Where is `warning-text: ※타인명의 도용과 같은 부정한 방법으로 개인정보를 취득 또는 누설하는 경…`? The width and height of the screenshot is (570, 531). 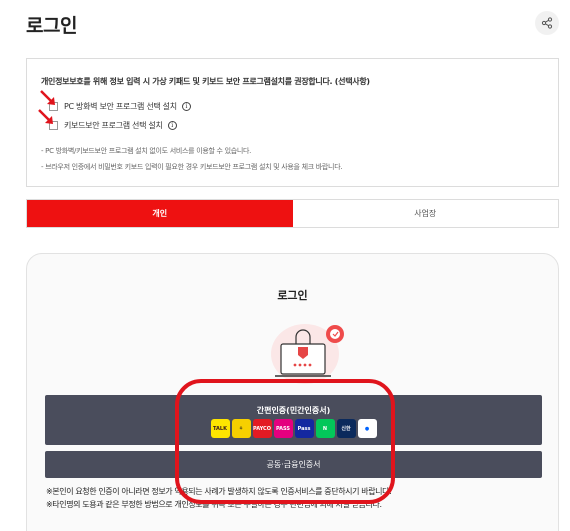 warning-text: ※타인명의 도용과 같은 부정한 방법으로 개인정보를 취득 또는 누설하는 경… is located at coordinates (214, 504).